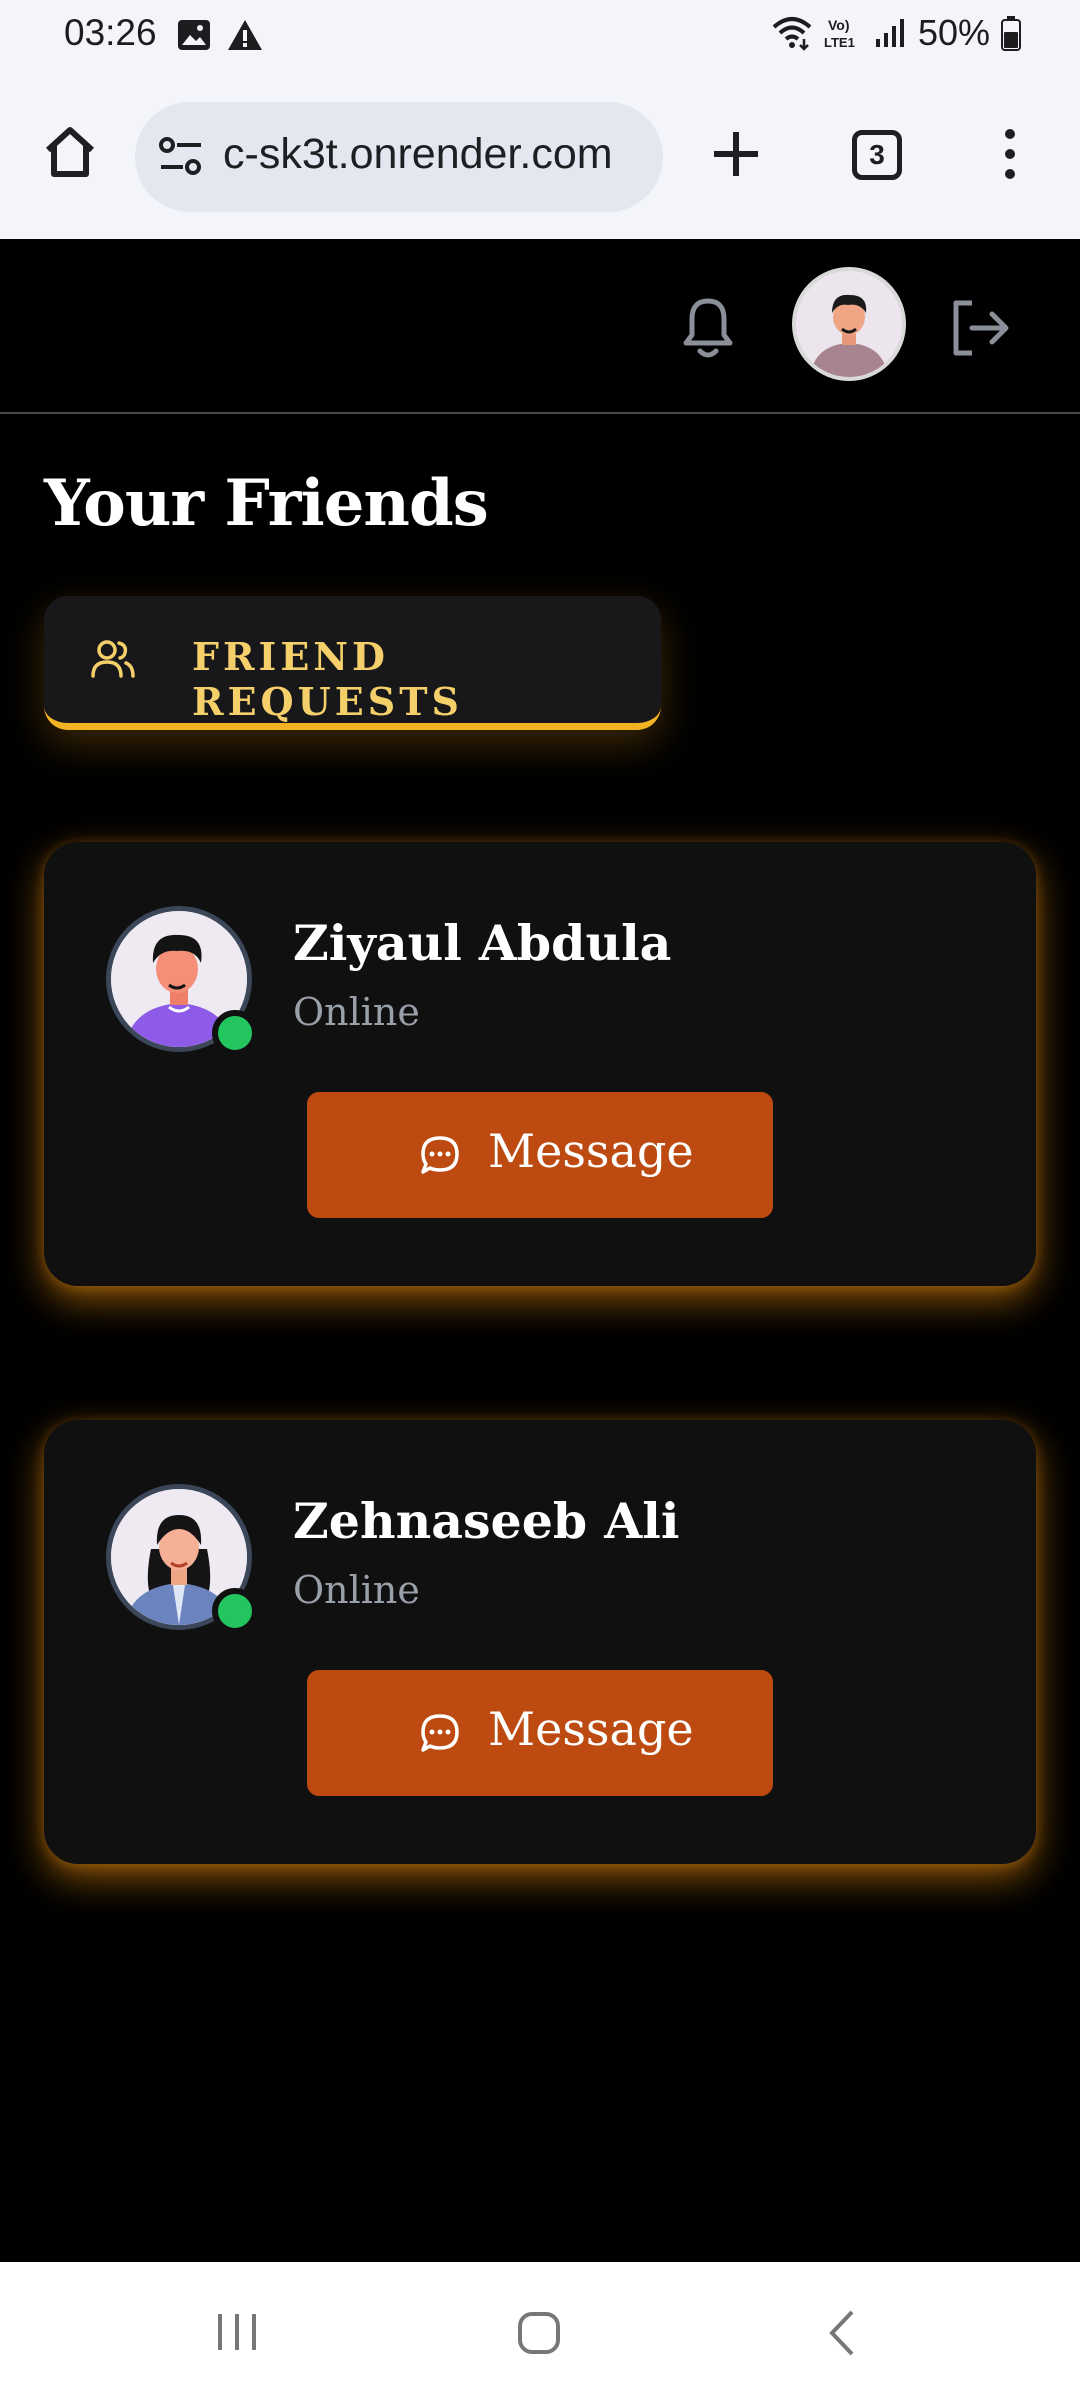  I want to click on logout-icon, so click(979, 328).